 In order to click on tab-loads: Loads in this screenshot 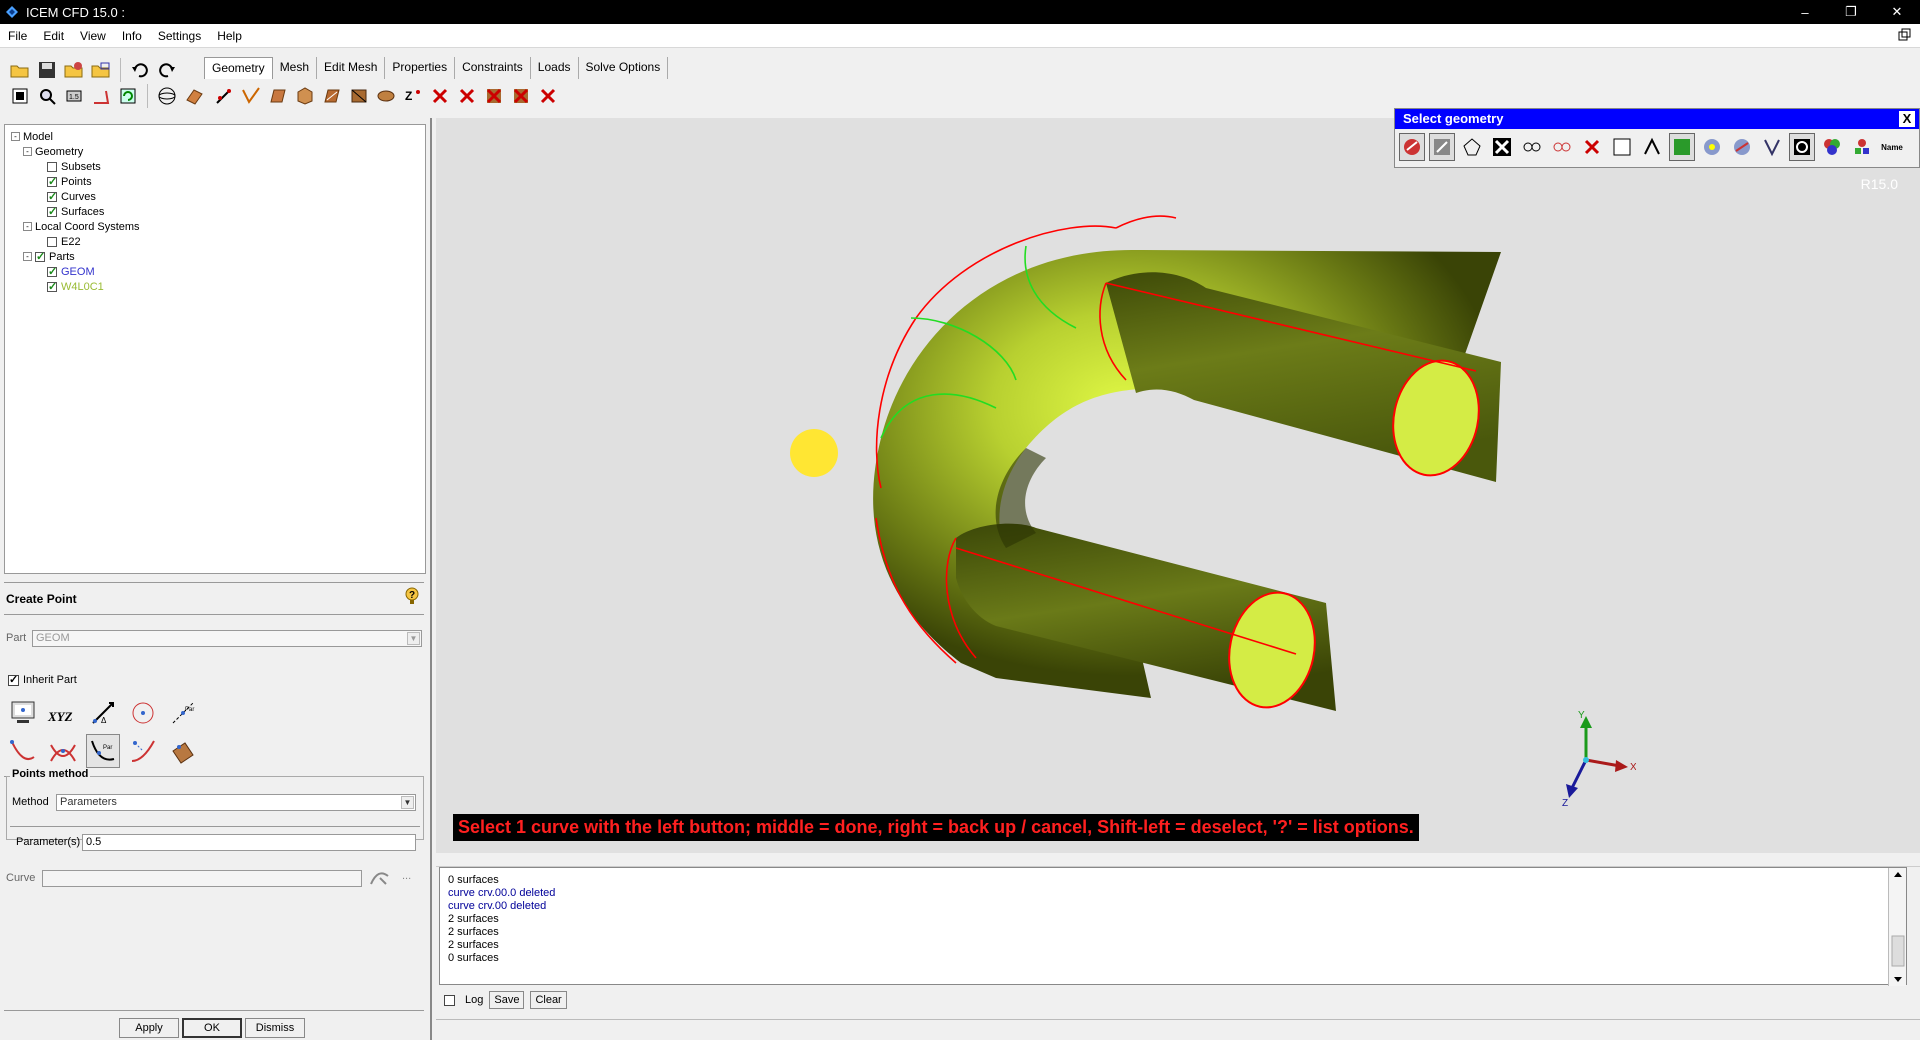, I will do `click(554, 68)`.